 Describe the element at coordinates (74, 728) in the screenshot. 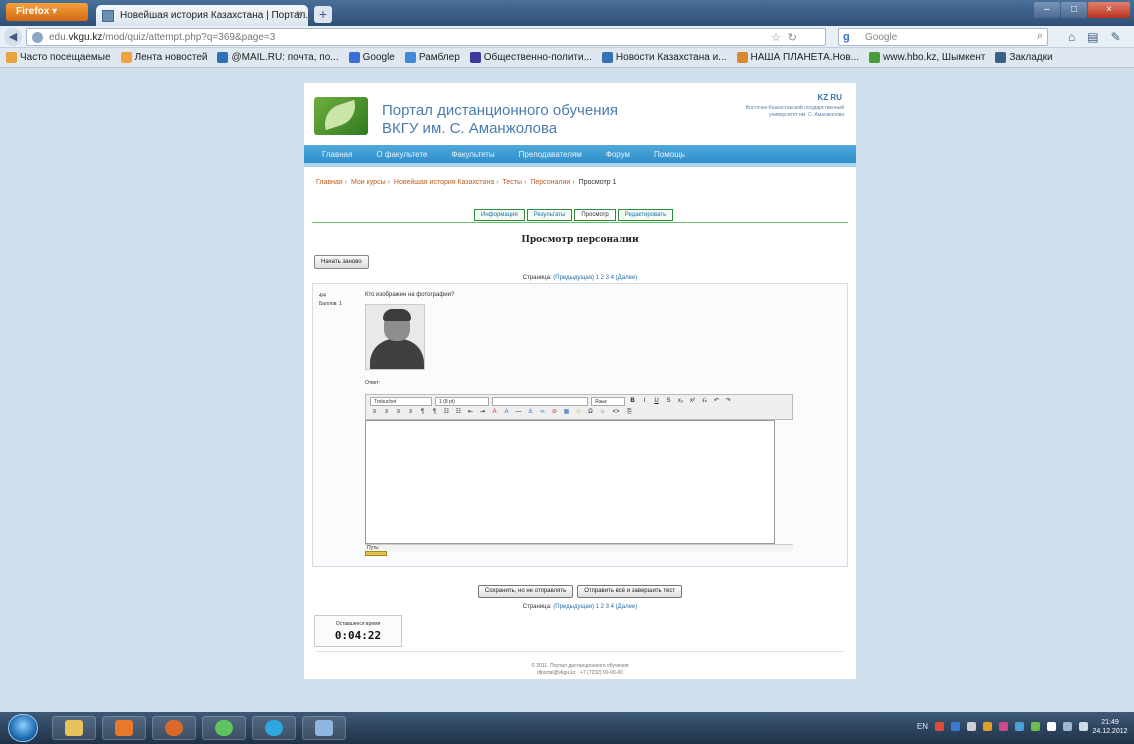

I see `taskbar-explorer` at that location.